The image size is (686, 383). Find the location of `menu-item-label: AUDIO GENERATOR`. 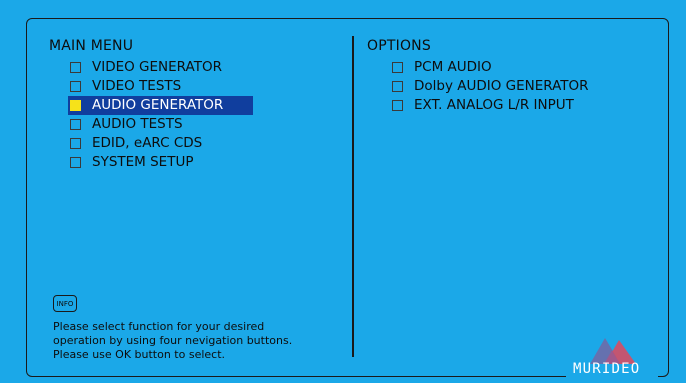

menu-item-label: AUDIO GENERATOR is located at coordinates (158, 105).